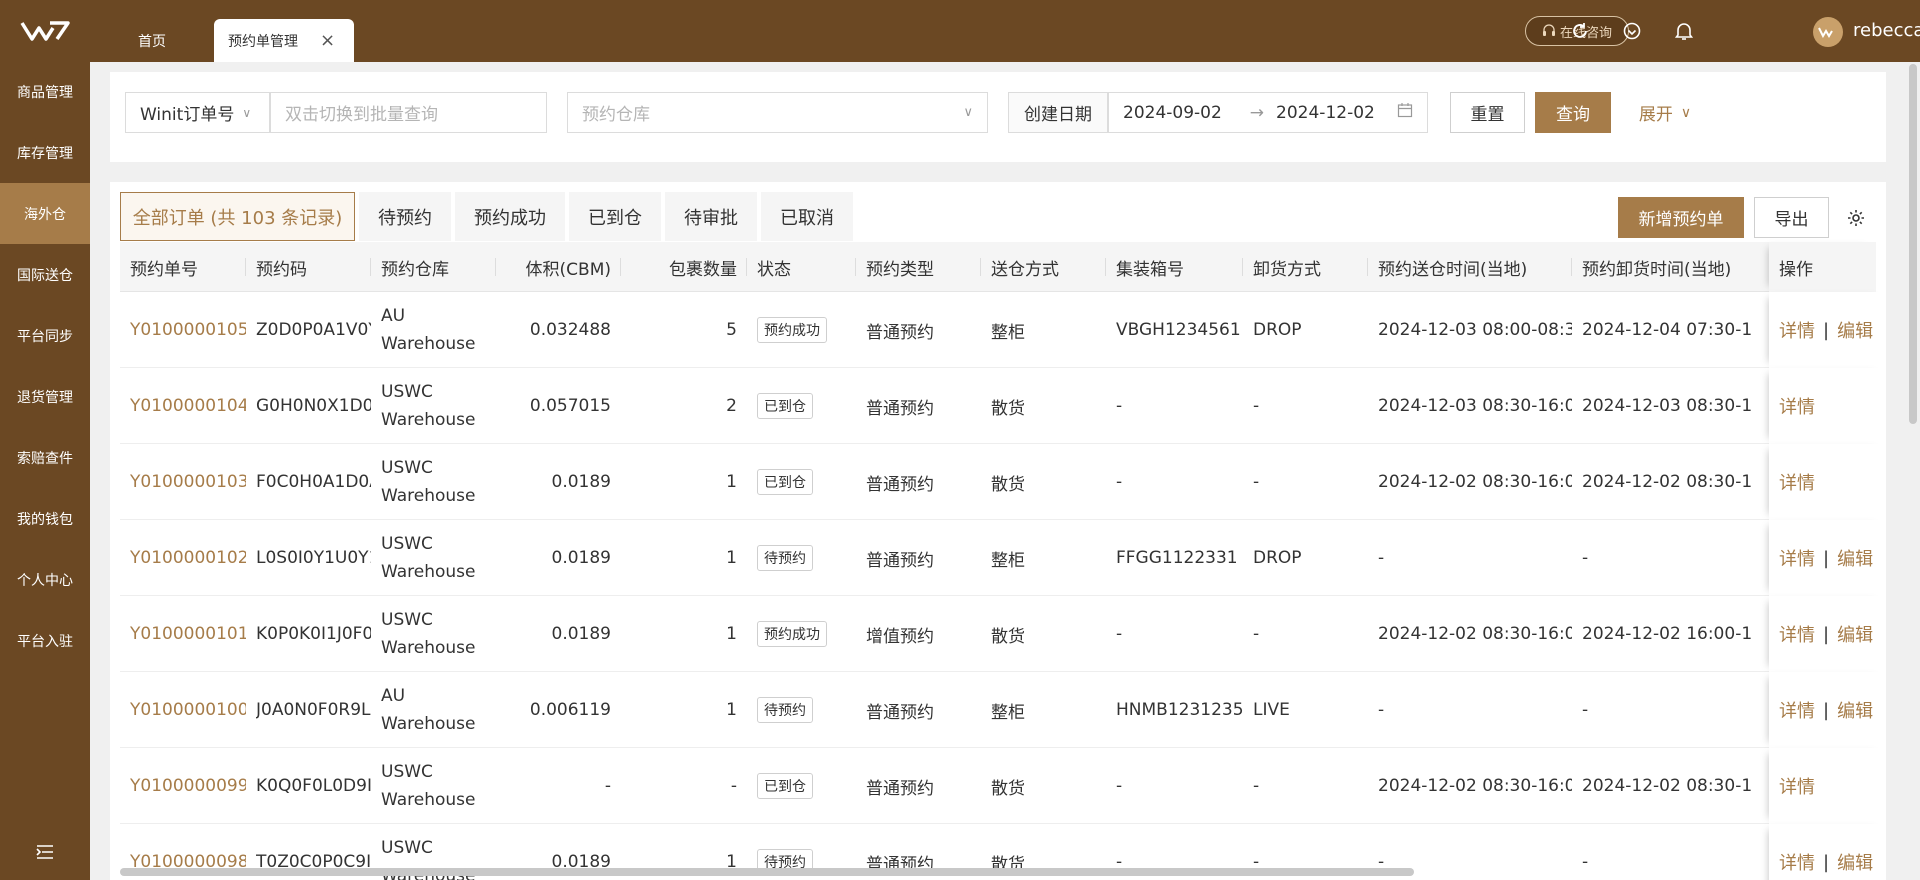 Image resolution: width=1920 pixels, height=880 pixels. I want to click on sidebar-item-returns: 退货管理, so click(45, 396).